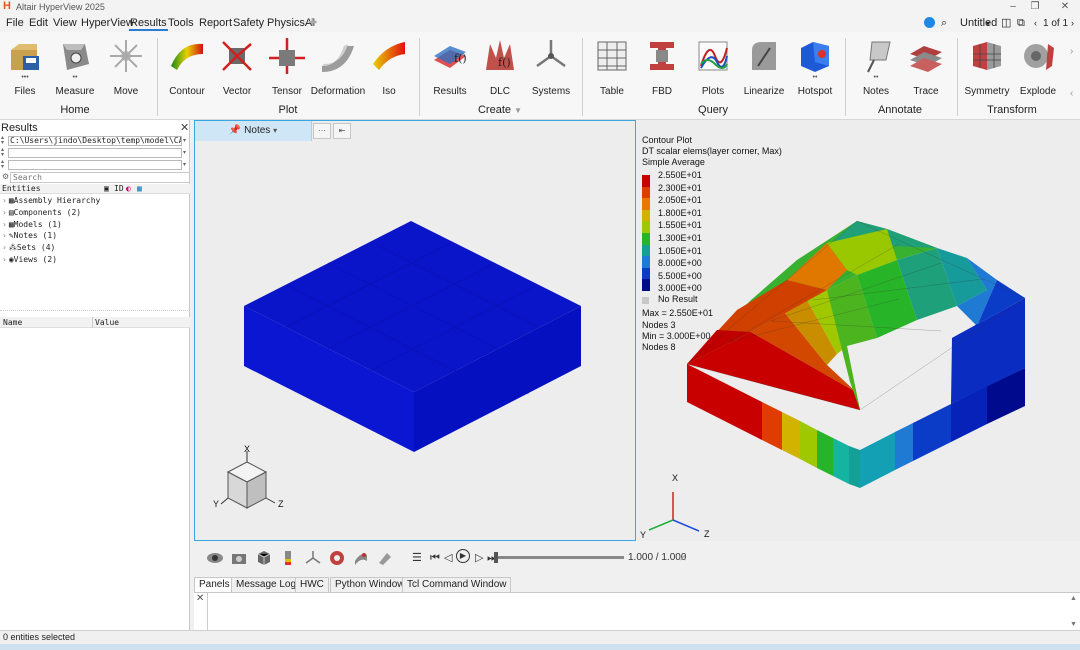 This screenshot has height=650, width=1080. Describe the element at coordinates (95, 141) in the screenshot. I see `file-path-field: C:\Users\jindo\Desktop\temp\model\CAE` at that location.